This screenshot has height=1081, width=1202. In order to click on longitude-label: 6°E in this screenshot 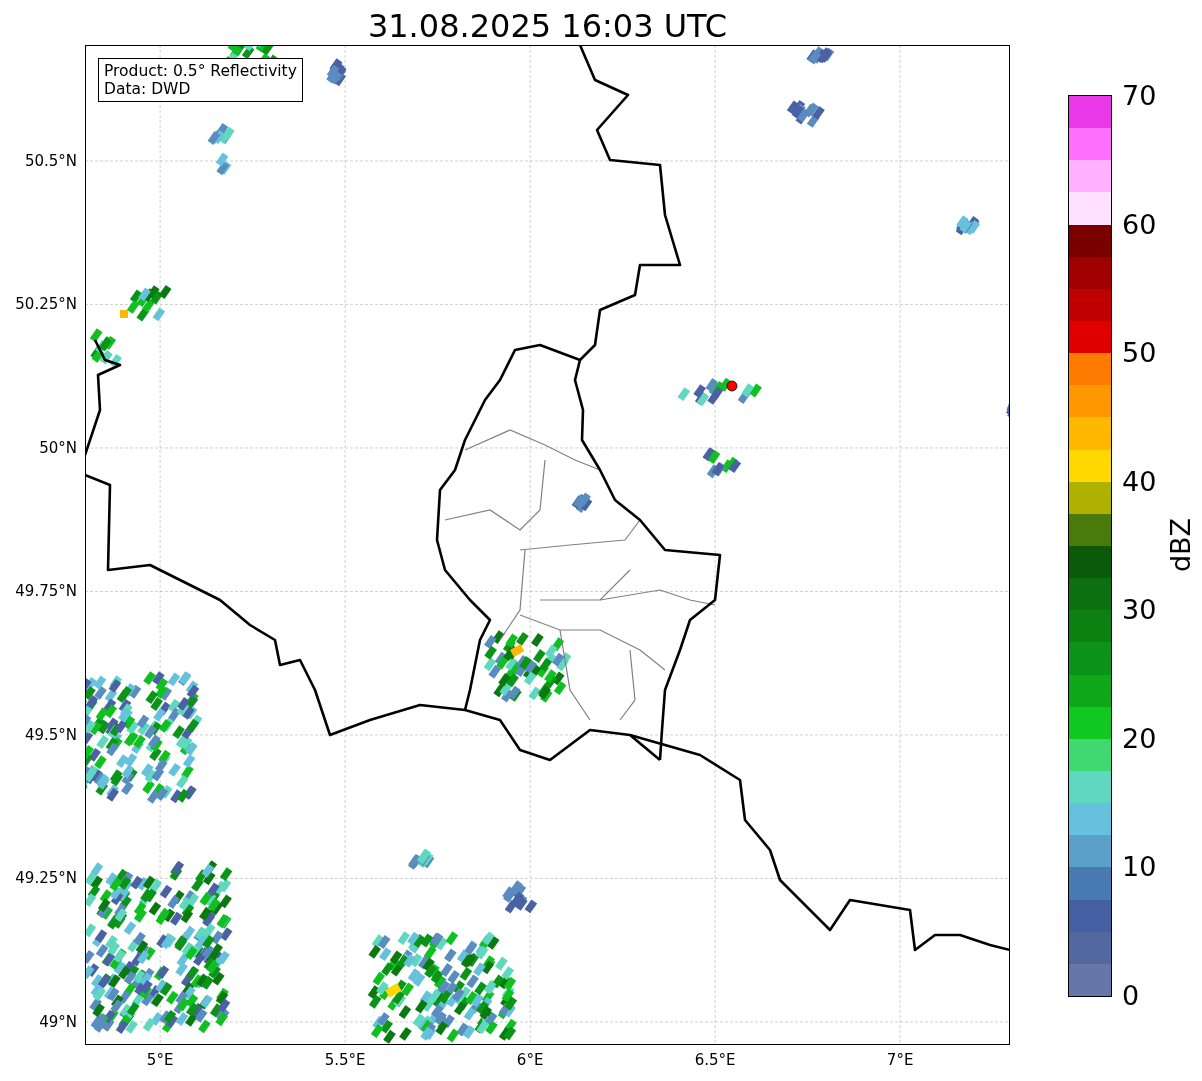, I will do `click(530, 1060)`.